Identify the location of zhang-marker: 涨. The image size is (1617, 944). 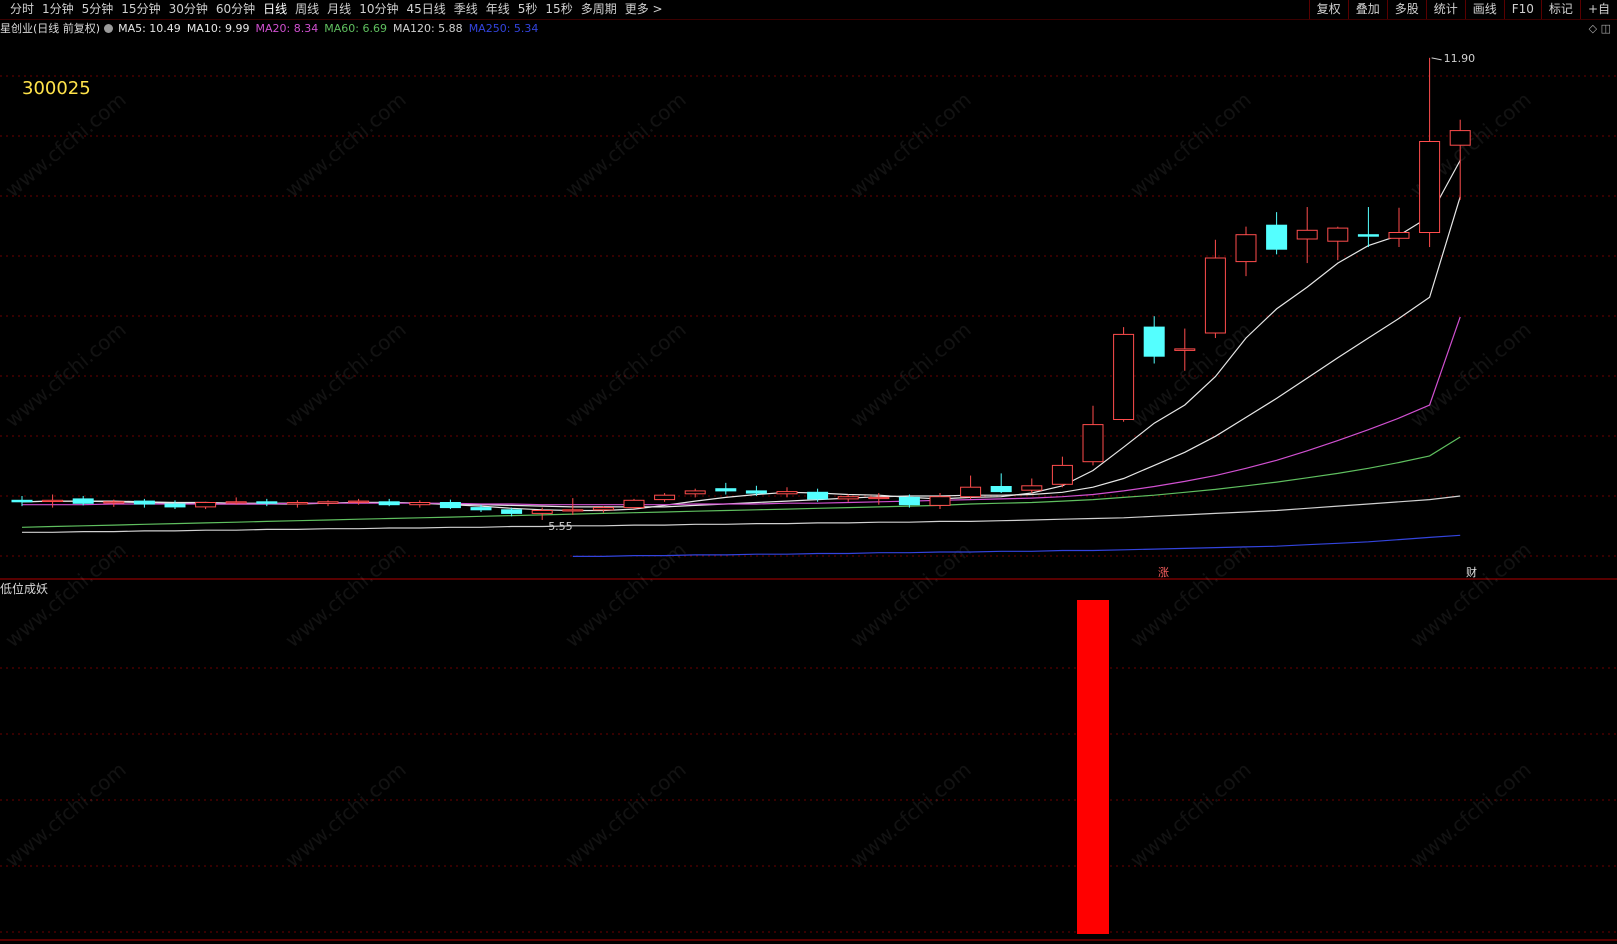
(1163, 572).